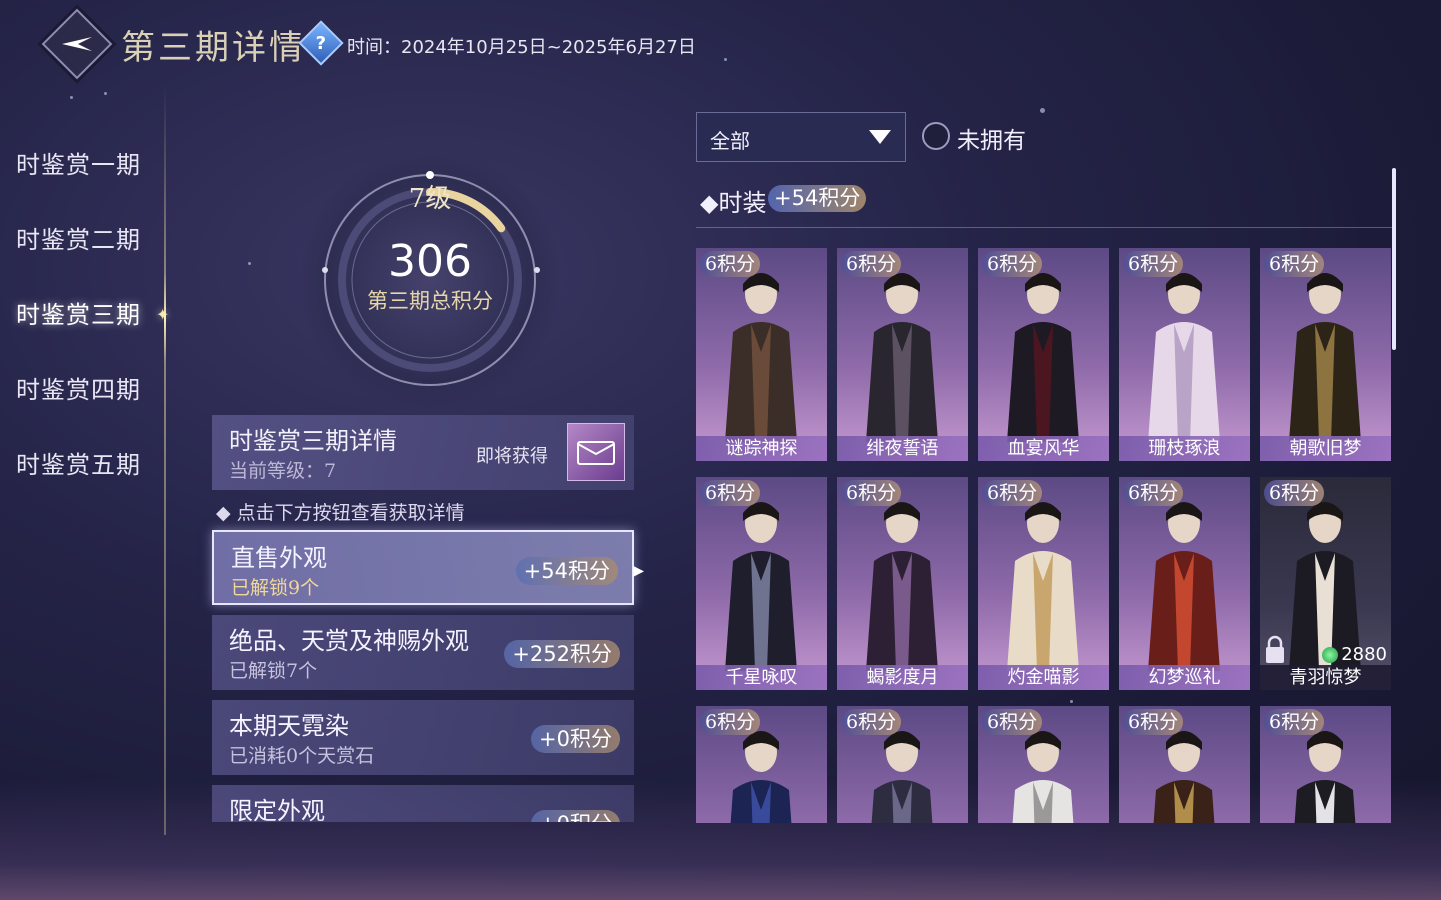  Describe the element at coordinates (1325, 448) in the screenshot. I see `outfit-name: 朝歌旧梦` at that location.